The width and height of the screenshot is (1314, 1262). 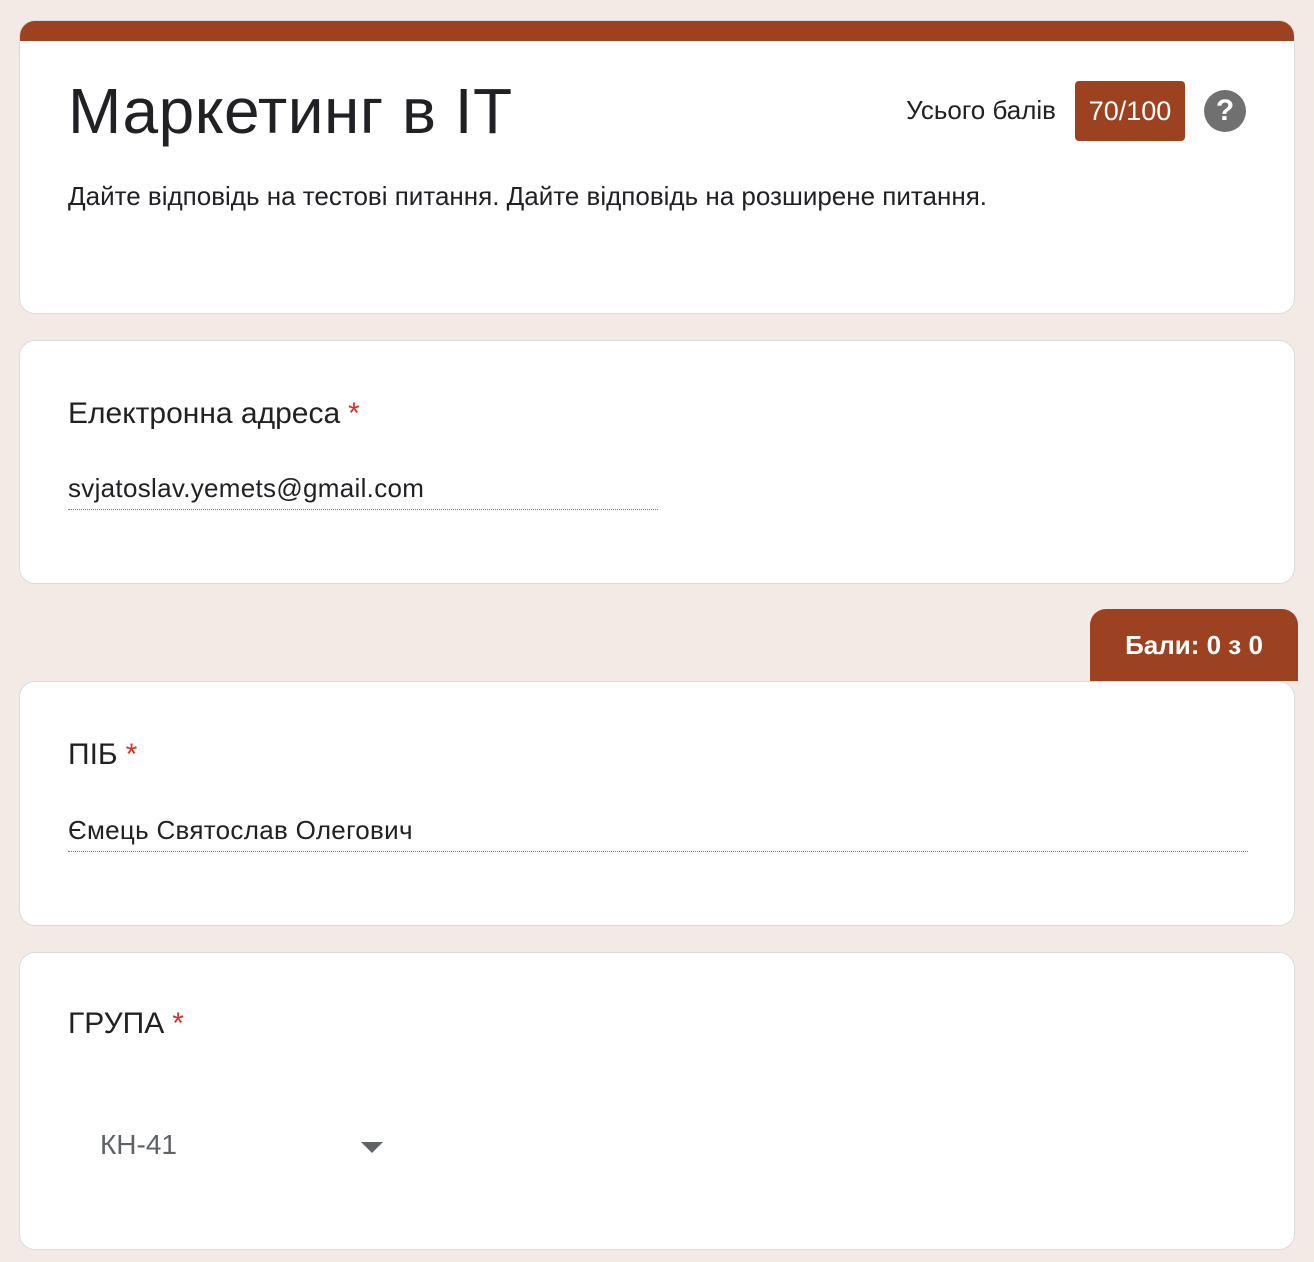 I want to click on name-question-title: ПІБ *, so click(x=102, y=755).